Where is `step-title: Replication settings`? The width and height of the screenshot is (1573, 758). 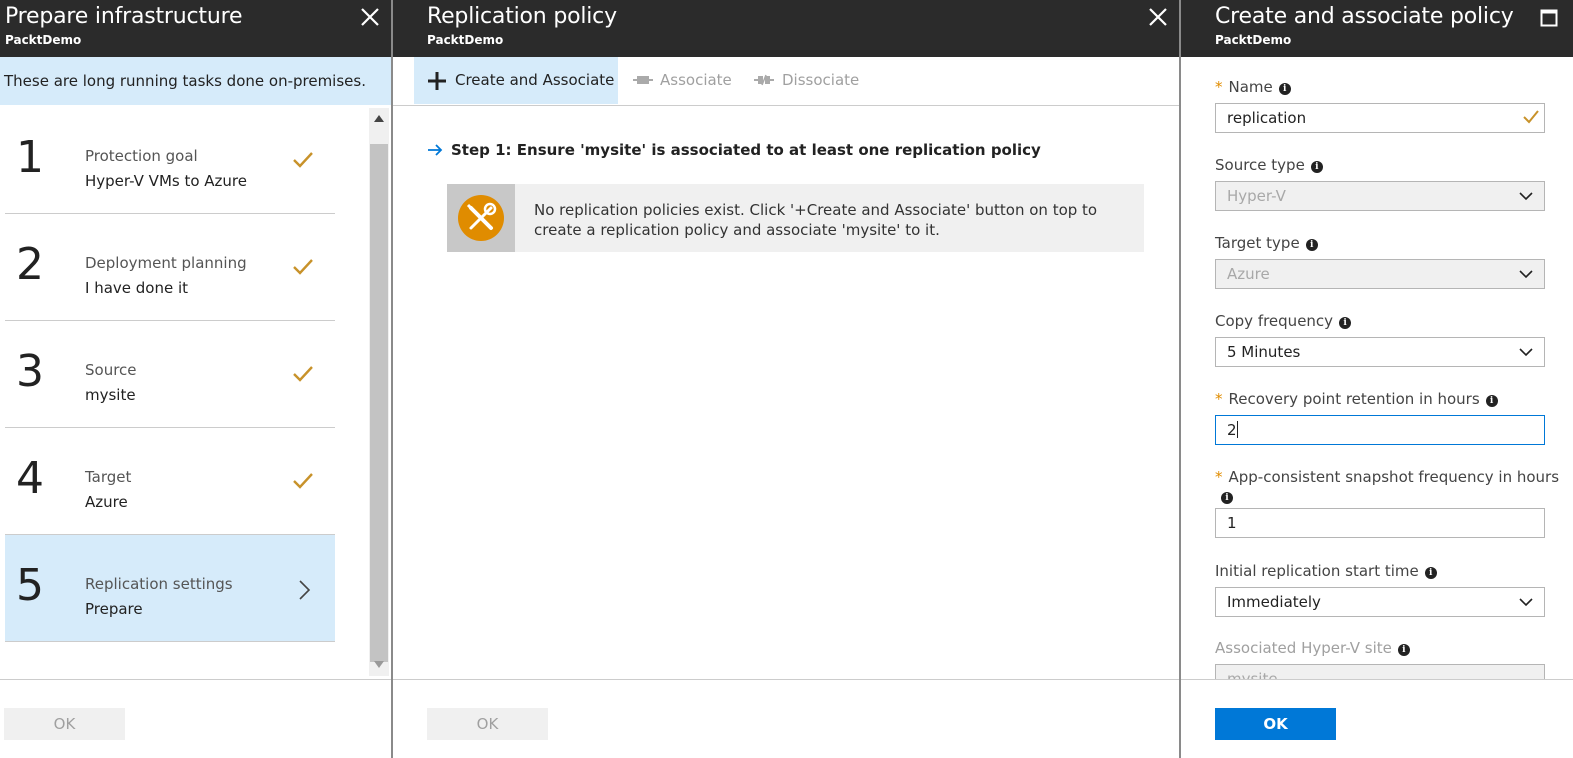
step-title: Replication settings is located at coordinates (159, 584).